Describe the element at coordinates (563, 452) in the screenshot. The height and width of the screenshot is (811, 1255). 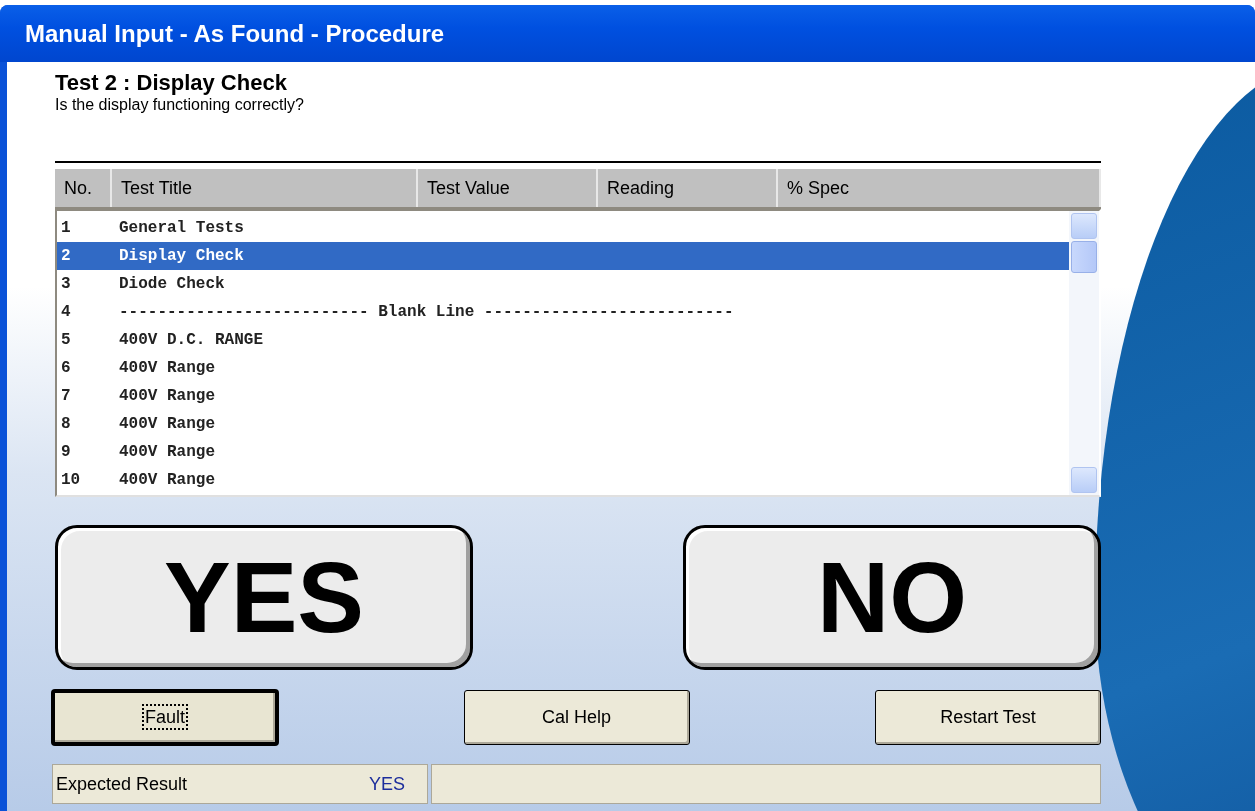
I see `list-row: 9 400V Range` at that location.